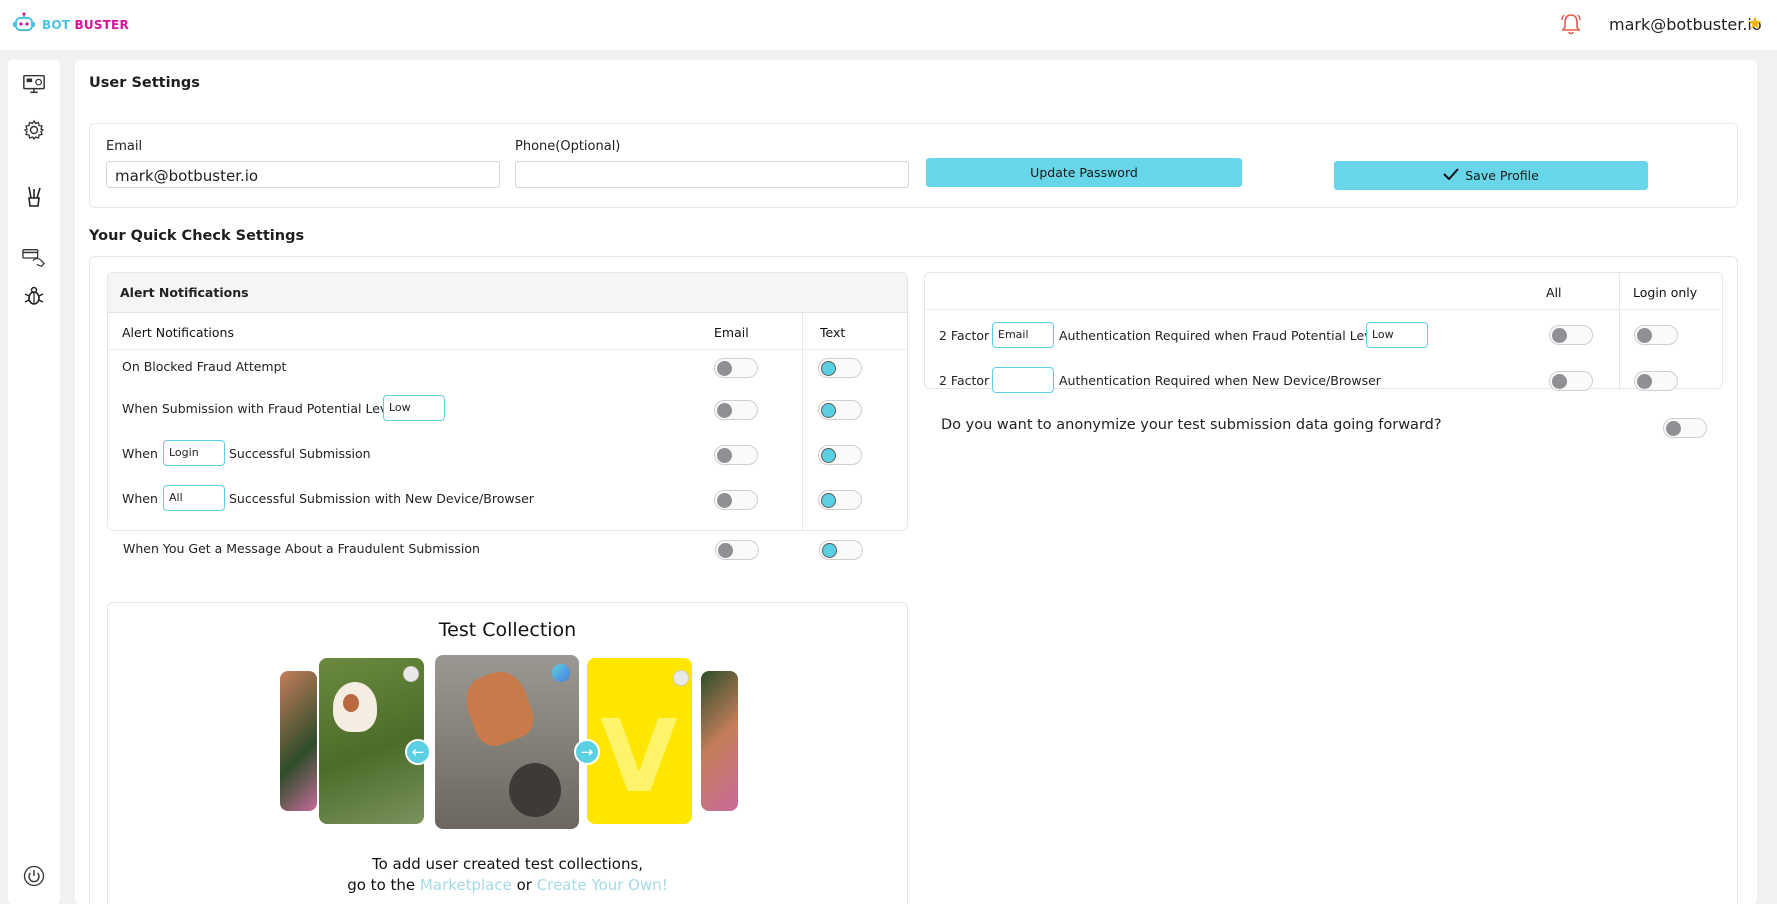  Describe the element at coordinates (524, 885) in the screenshot. I see `note-or: or` at that location.